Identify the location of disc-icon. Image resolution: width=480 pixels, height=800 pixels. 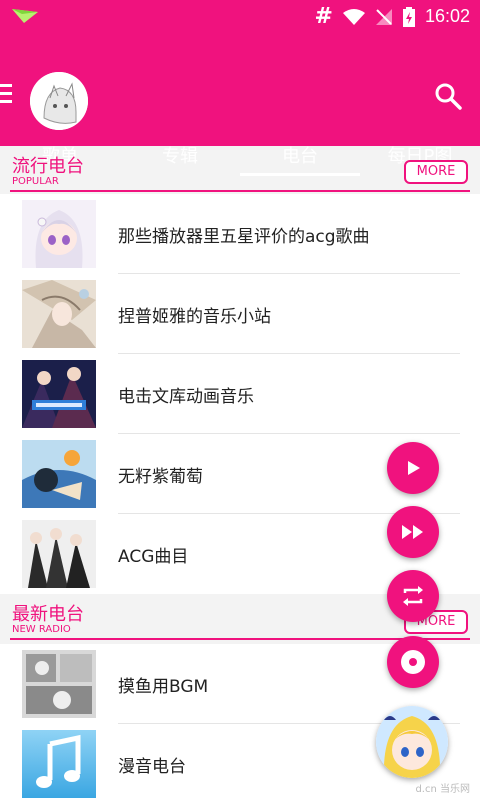
(413, 662).